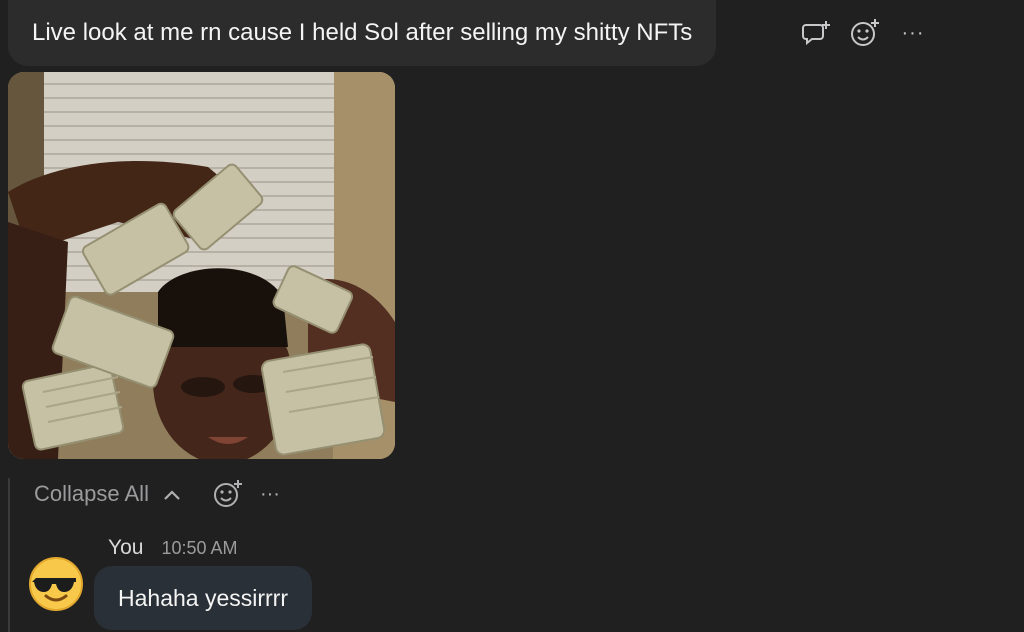 The image size is (1024, 632). I want to click on thread-add-reaction-button, so click(228, 494).